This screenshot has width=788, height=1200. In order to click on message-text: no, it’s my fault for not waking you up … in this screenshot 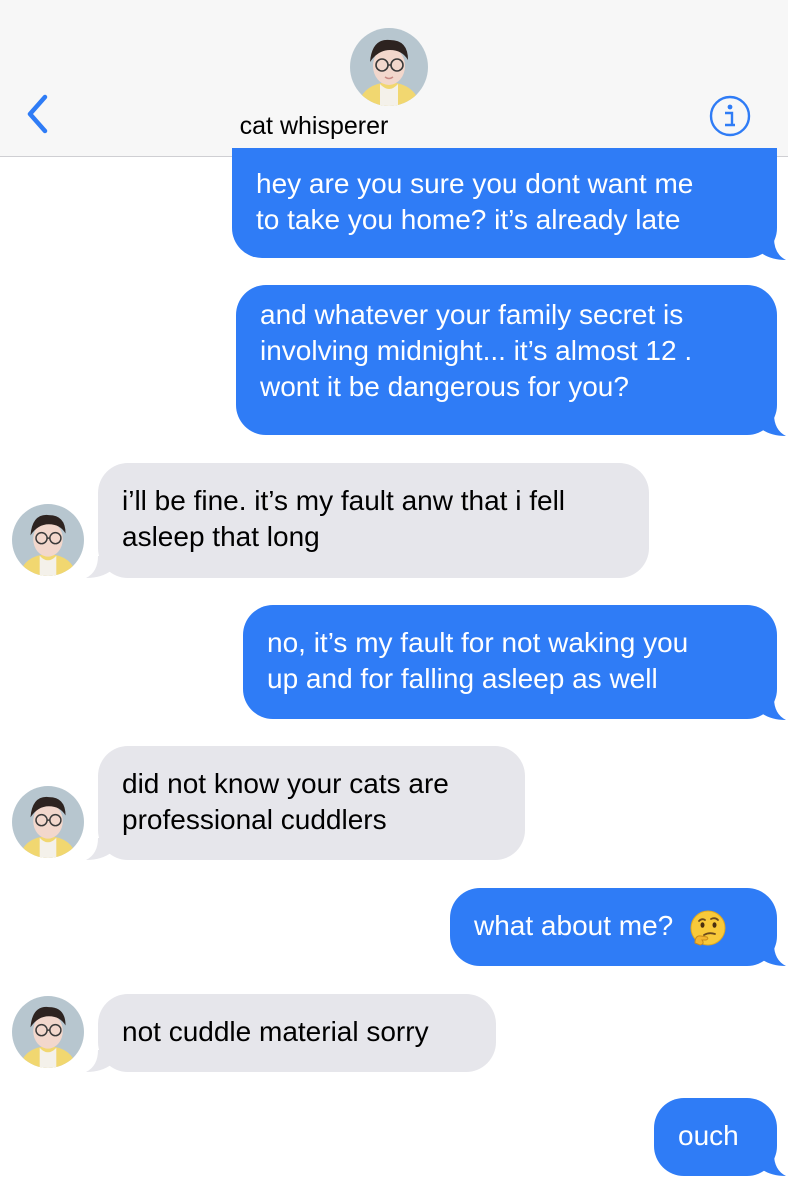, I will do `click(478, 660)`.